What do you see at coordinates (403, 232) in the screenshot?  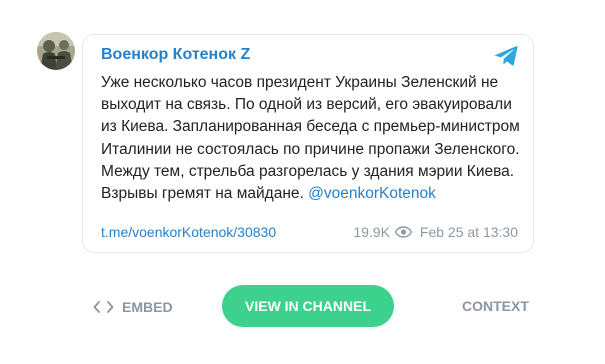 I see `eye-icon` at bounding box center [403, 232].